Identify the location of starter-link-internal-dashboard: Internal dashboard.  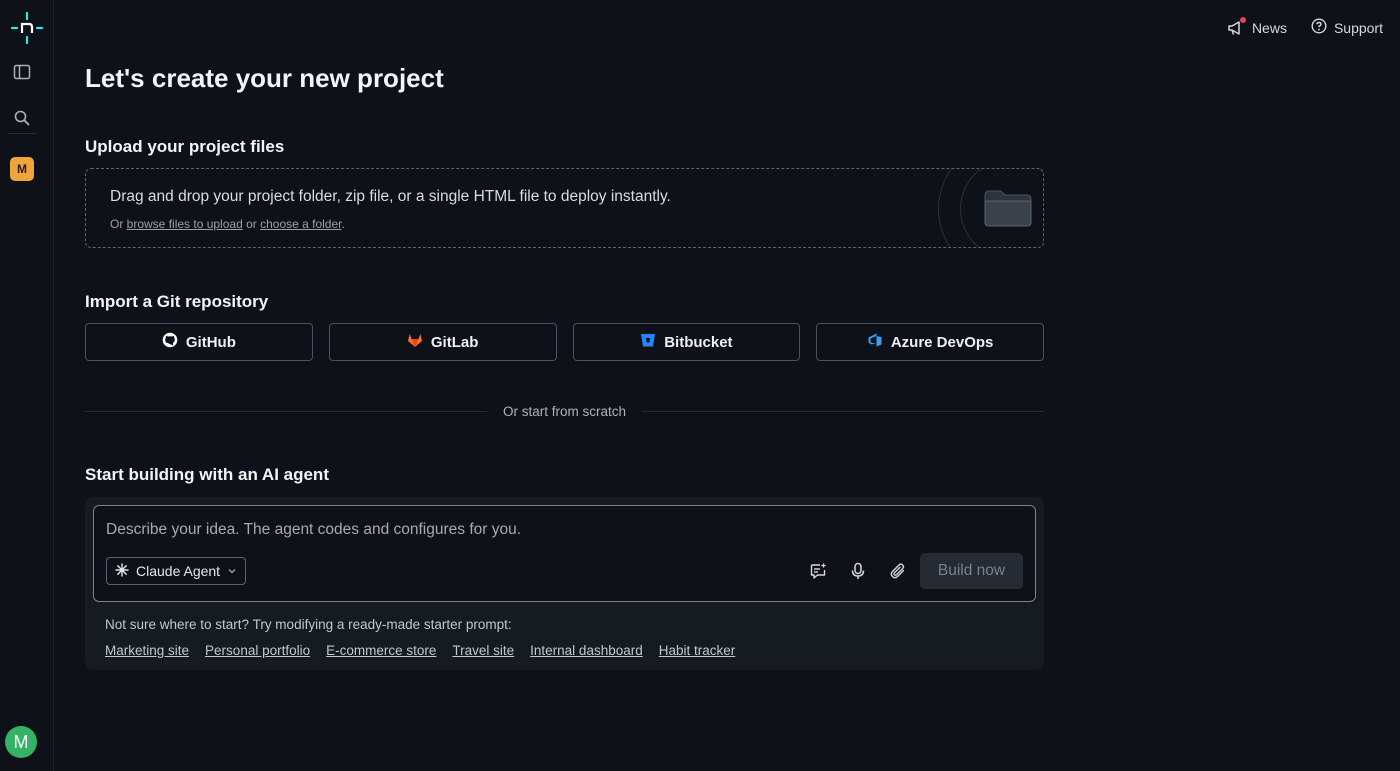
(586, 650).